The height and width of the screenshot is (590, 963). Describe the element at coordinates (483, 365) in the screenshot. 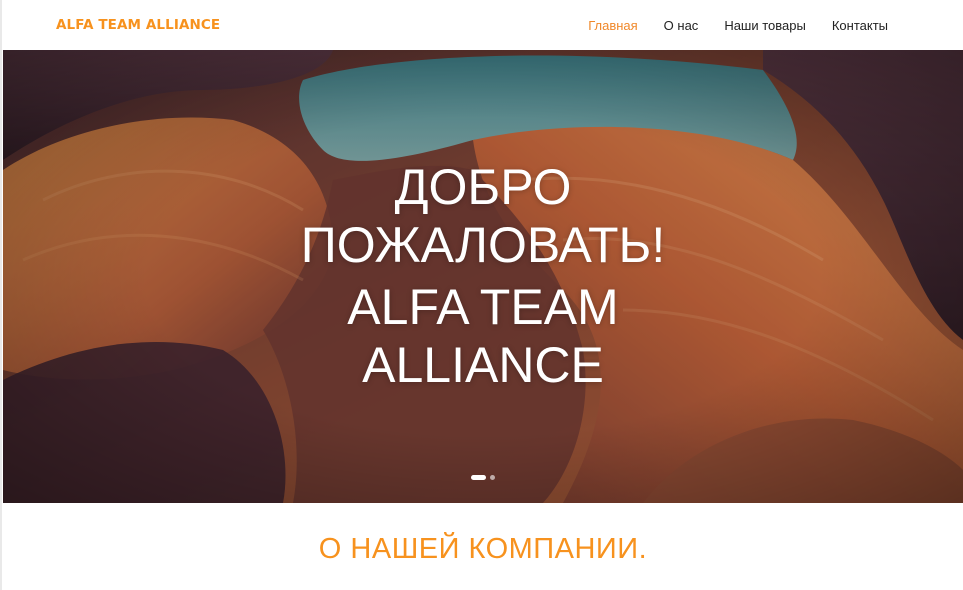

I see `hero-line-4: ALLIANCE` at that location.